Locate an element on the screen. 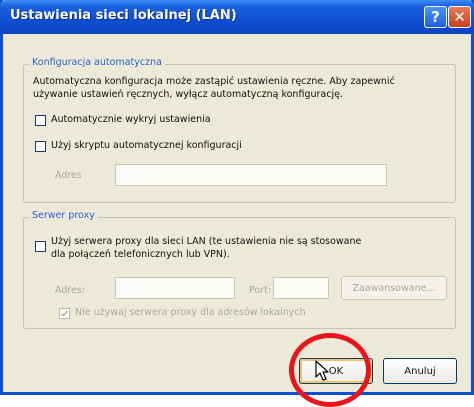 This screenshot has width=474, height=407. help-icon: ? is located at coordinates (435, 17).